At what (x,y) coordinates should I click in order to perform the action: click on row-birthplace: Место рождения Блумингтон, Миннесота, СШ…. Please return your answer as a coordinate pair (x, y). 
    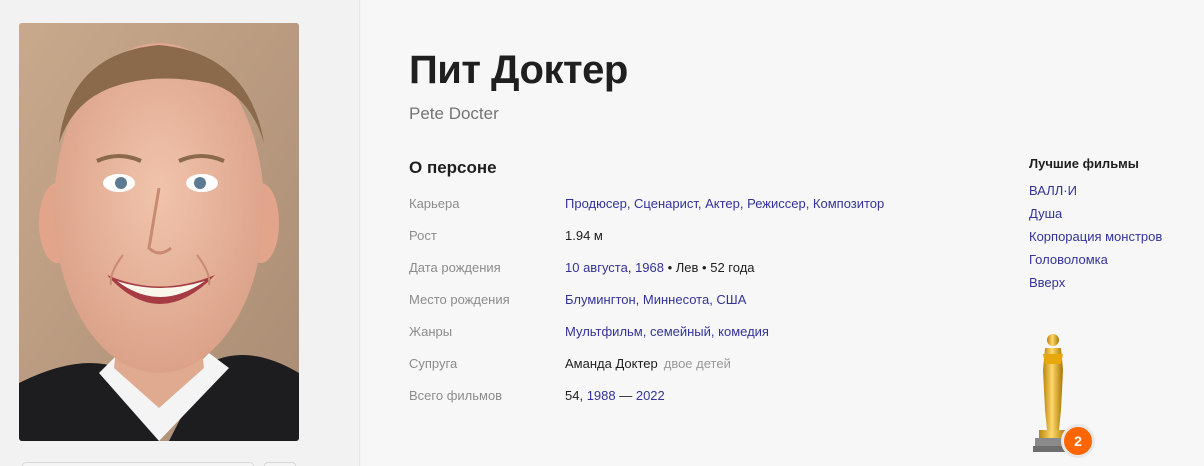
    Looking at the image, I should click on (689, 308).